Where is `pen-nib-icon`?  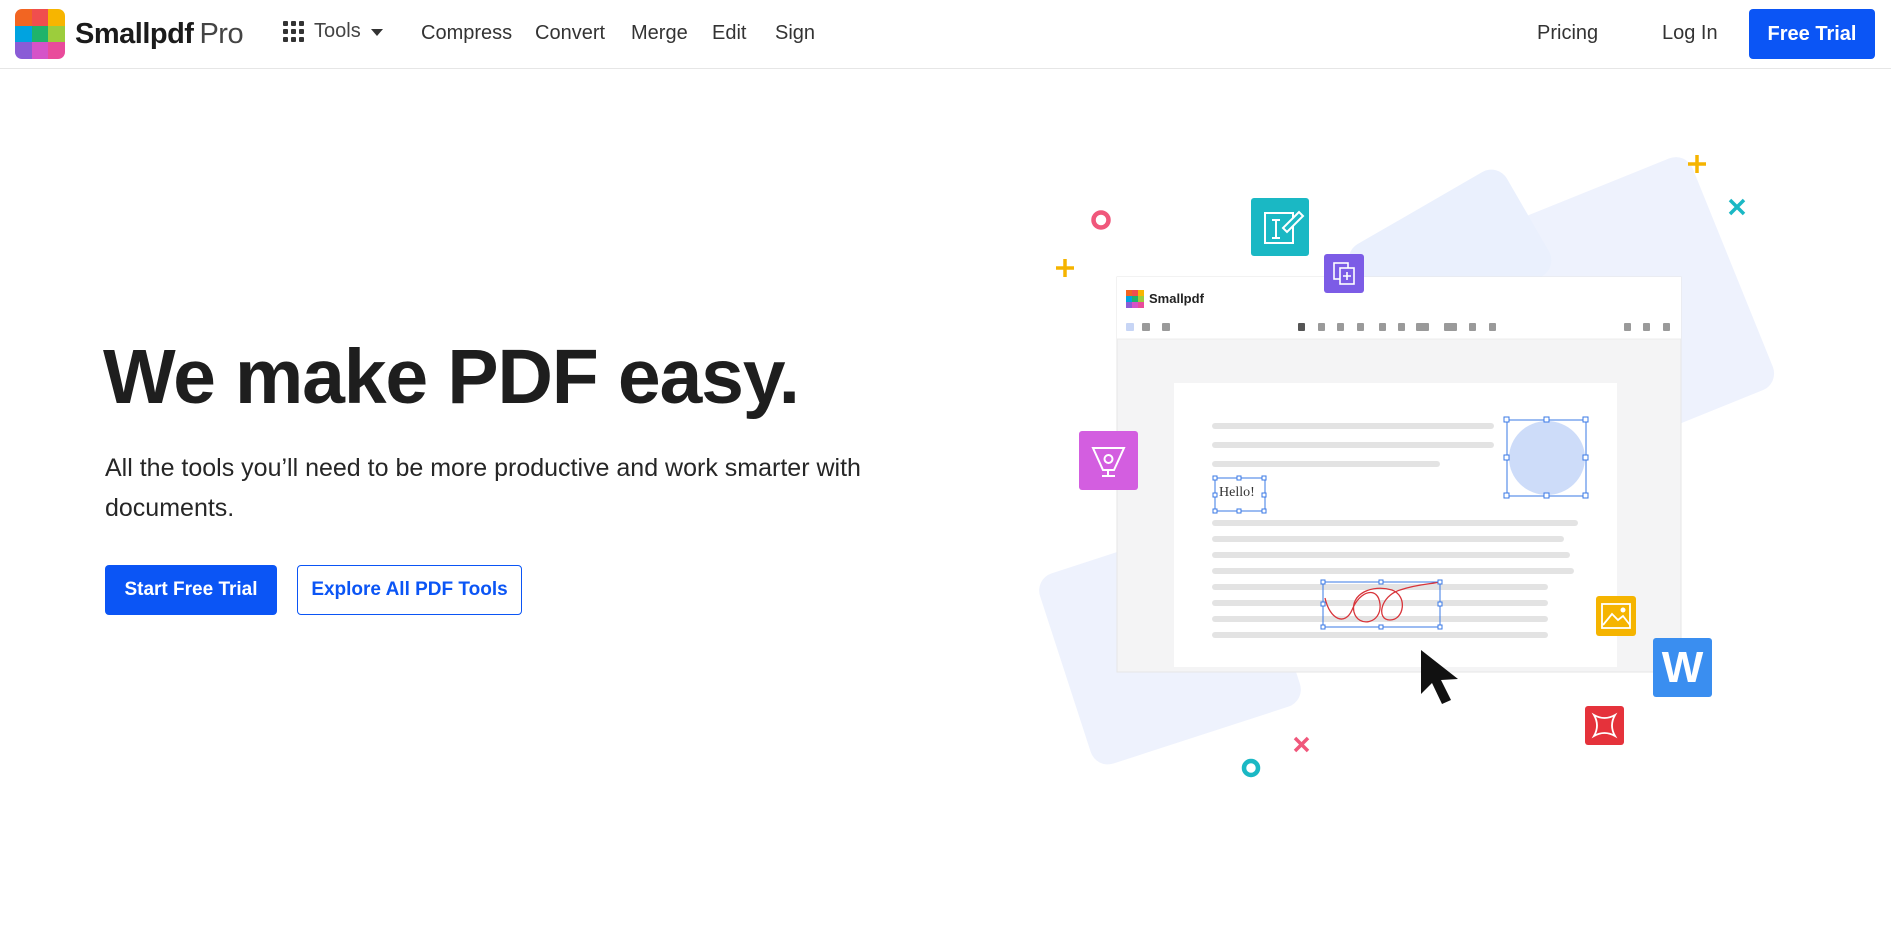
pen-nib-icon is located at coordinates (1108, 460).